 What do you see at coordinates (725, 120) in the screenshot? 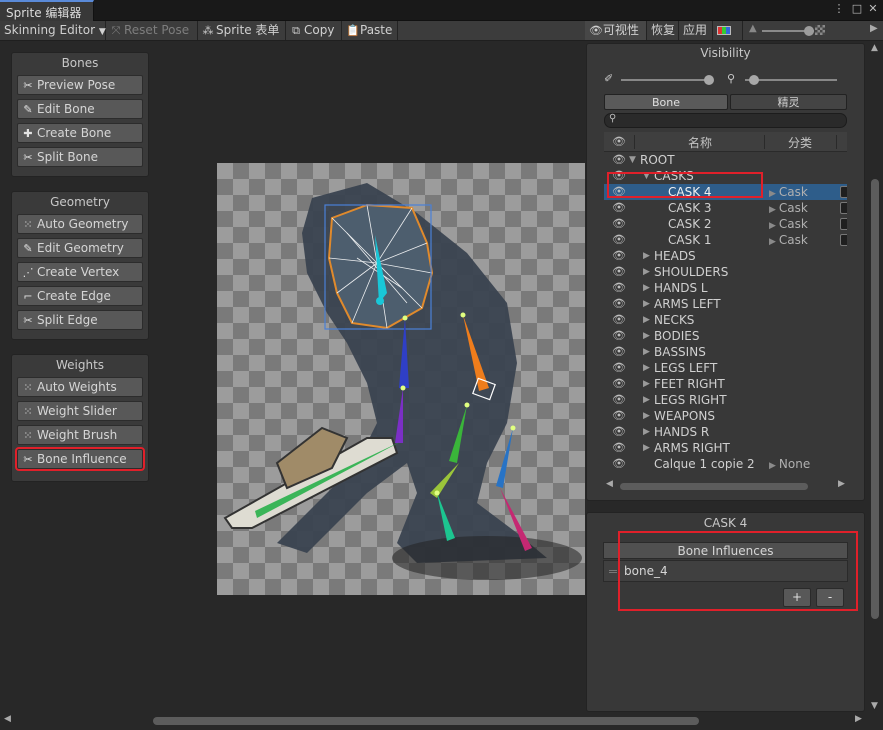
I see `search-field: ⚲` at bounding box center [725, 120].